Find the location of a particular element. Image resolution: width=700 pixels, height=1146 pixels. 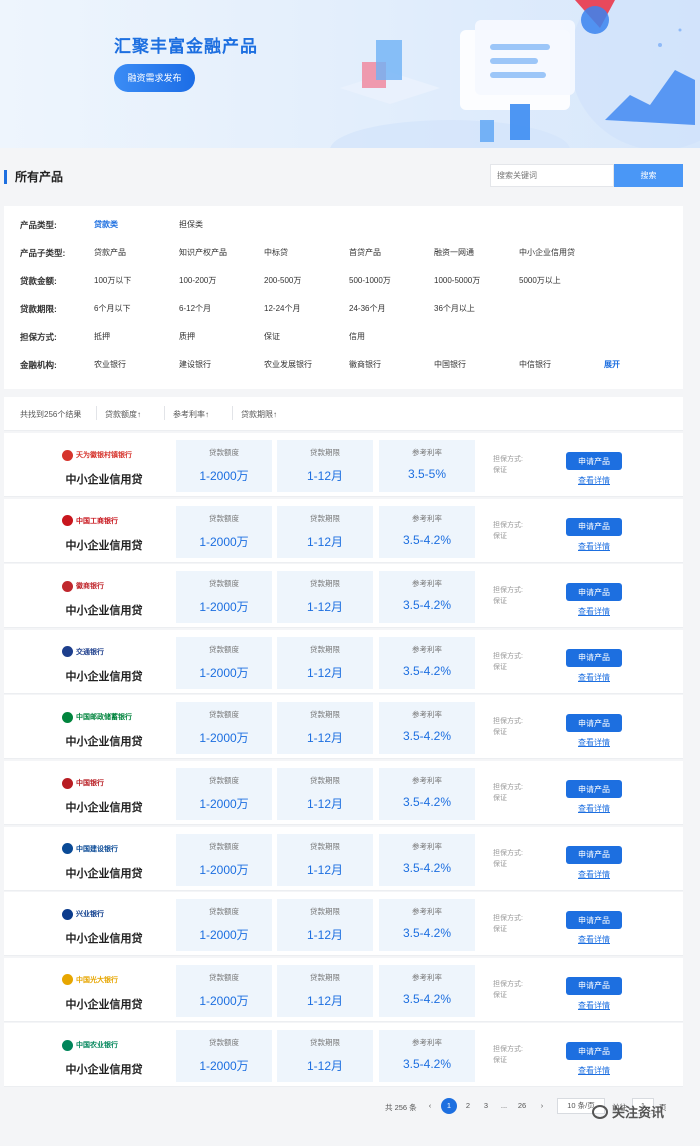

filter-option: 500-1000万 is located at coordinates (370, 280).